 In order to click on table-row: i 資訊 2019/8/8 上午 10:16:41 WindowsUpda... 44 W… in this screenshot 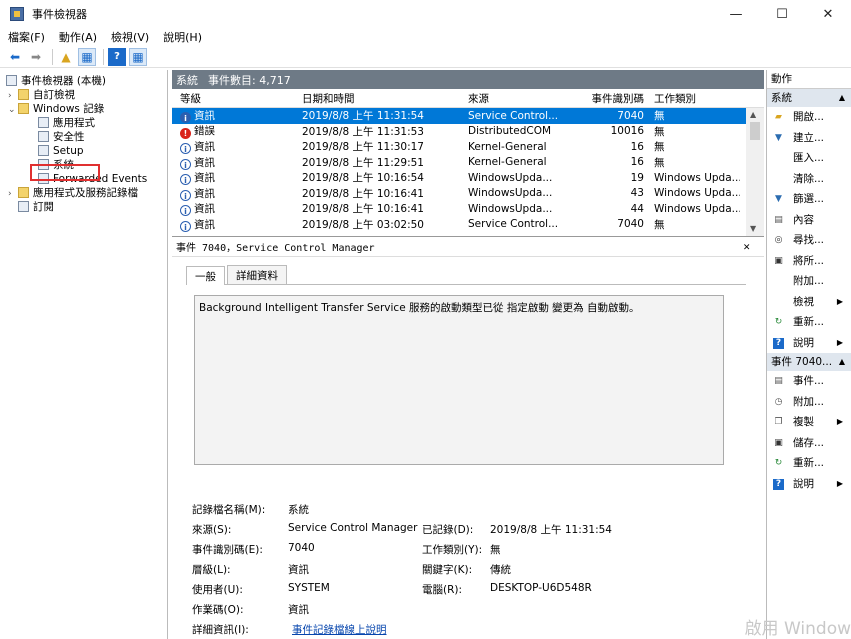, I will do `click(468, 209)`.